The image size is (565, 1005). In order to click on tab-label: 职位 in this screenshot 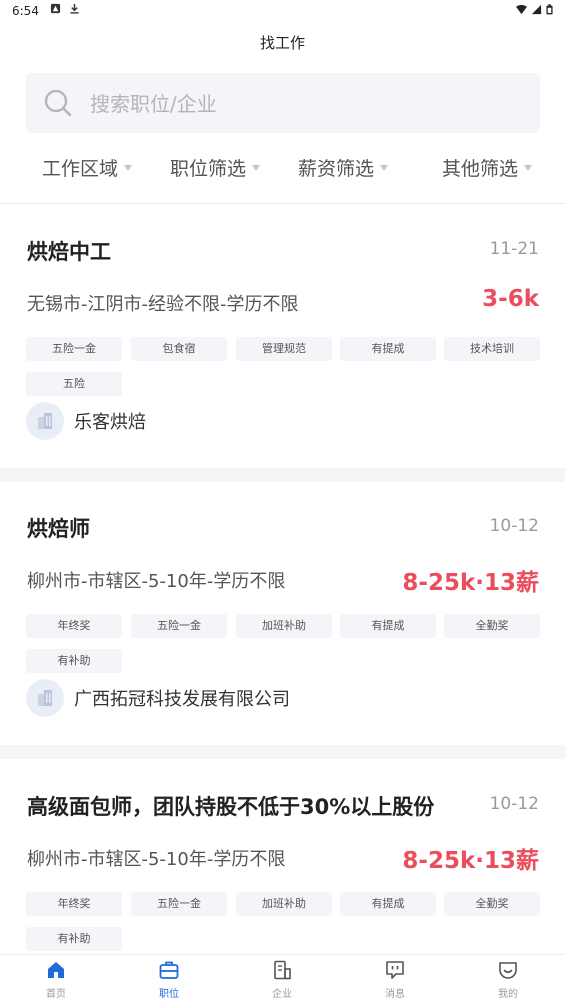, I will do `click(169, 994)`.